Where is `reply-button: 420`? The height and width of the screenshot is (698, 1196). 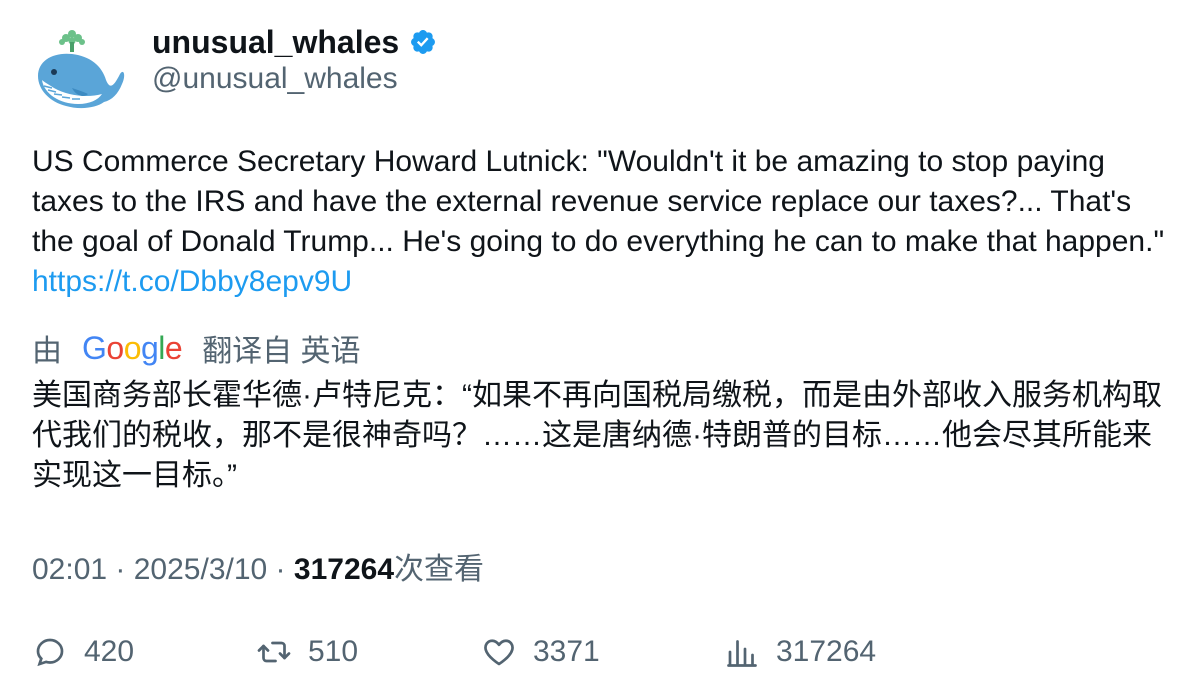 reply-button: 420 is located at coordinates (83, 652).